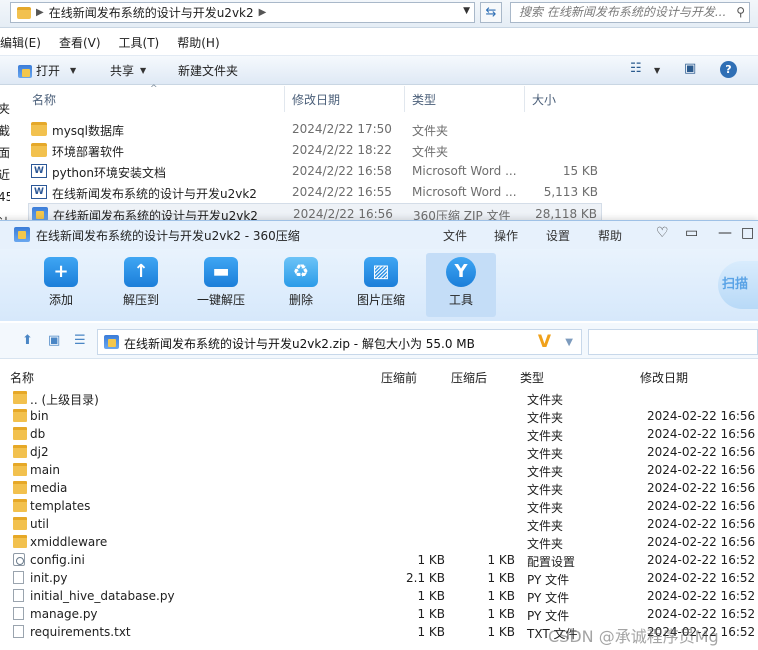 This screenshot has height=650, width=758. I want to click on archive-row: dj2 文件夹 2024-02-22 16:56, so click(384, 452).